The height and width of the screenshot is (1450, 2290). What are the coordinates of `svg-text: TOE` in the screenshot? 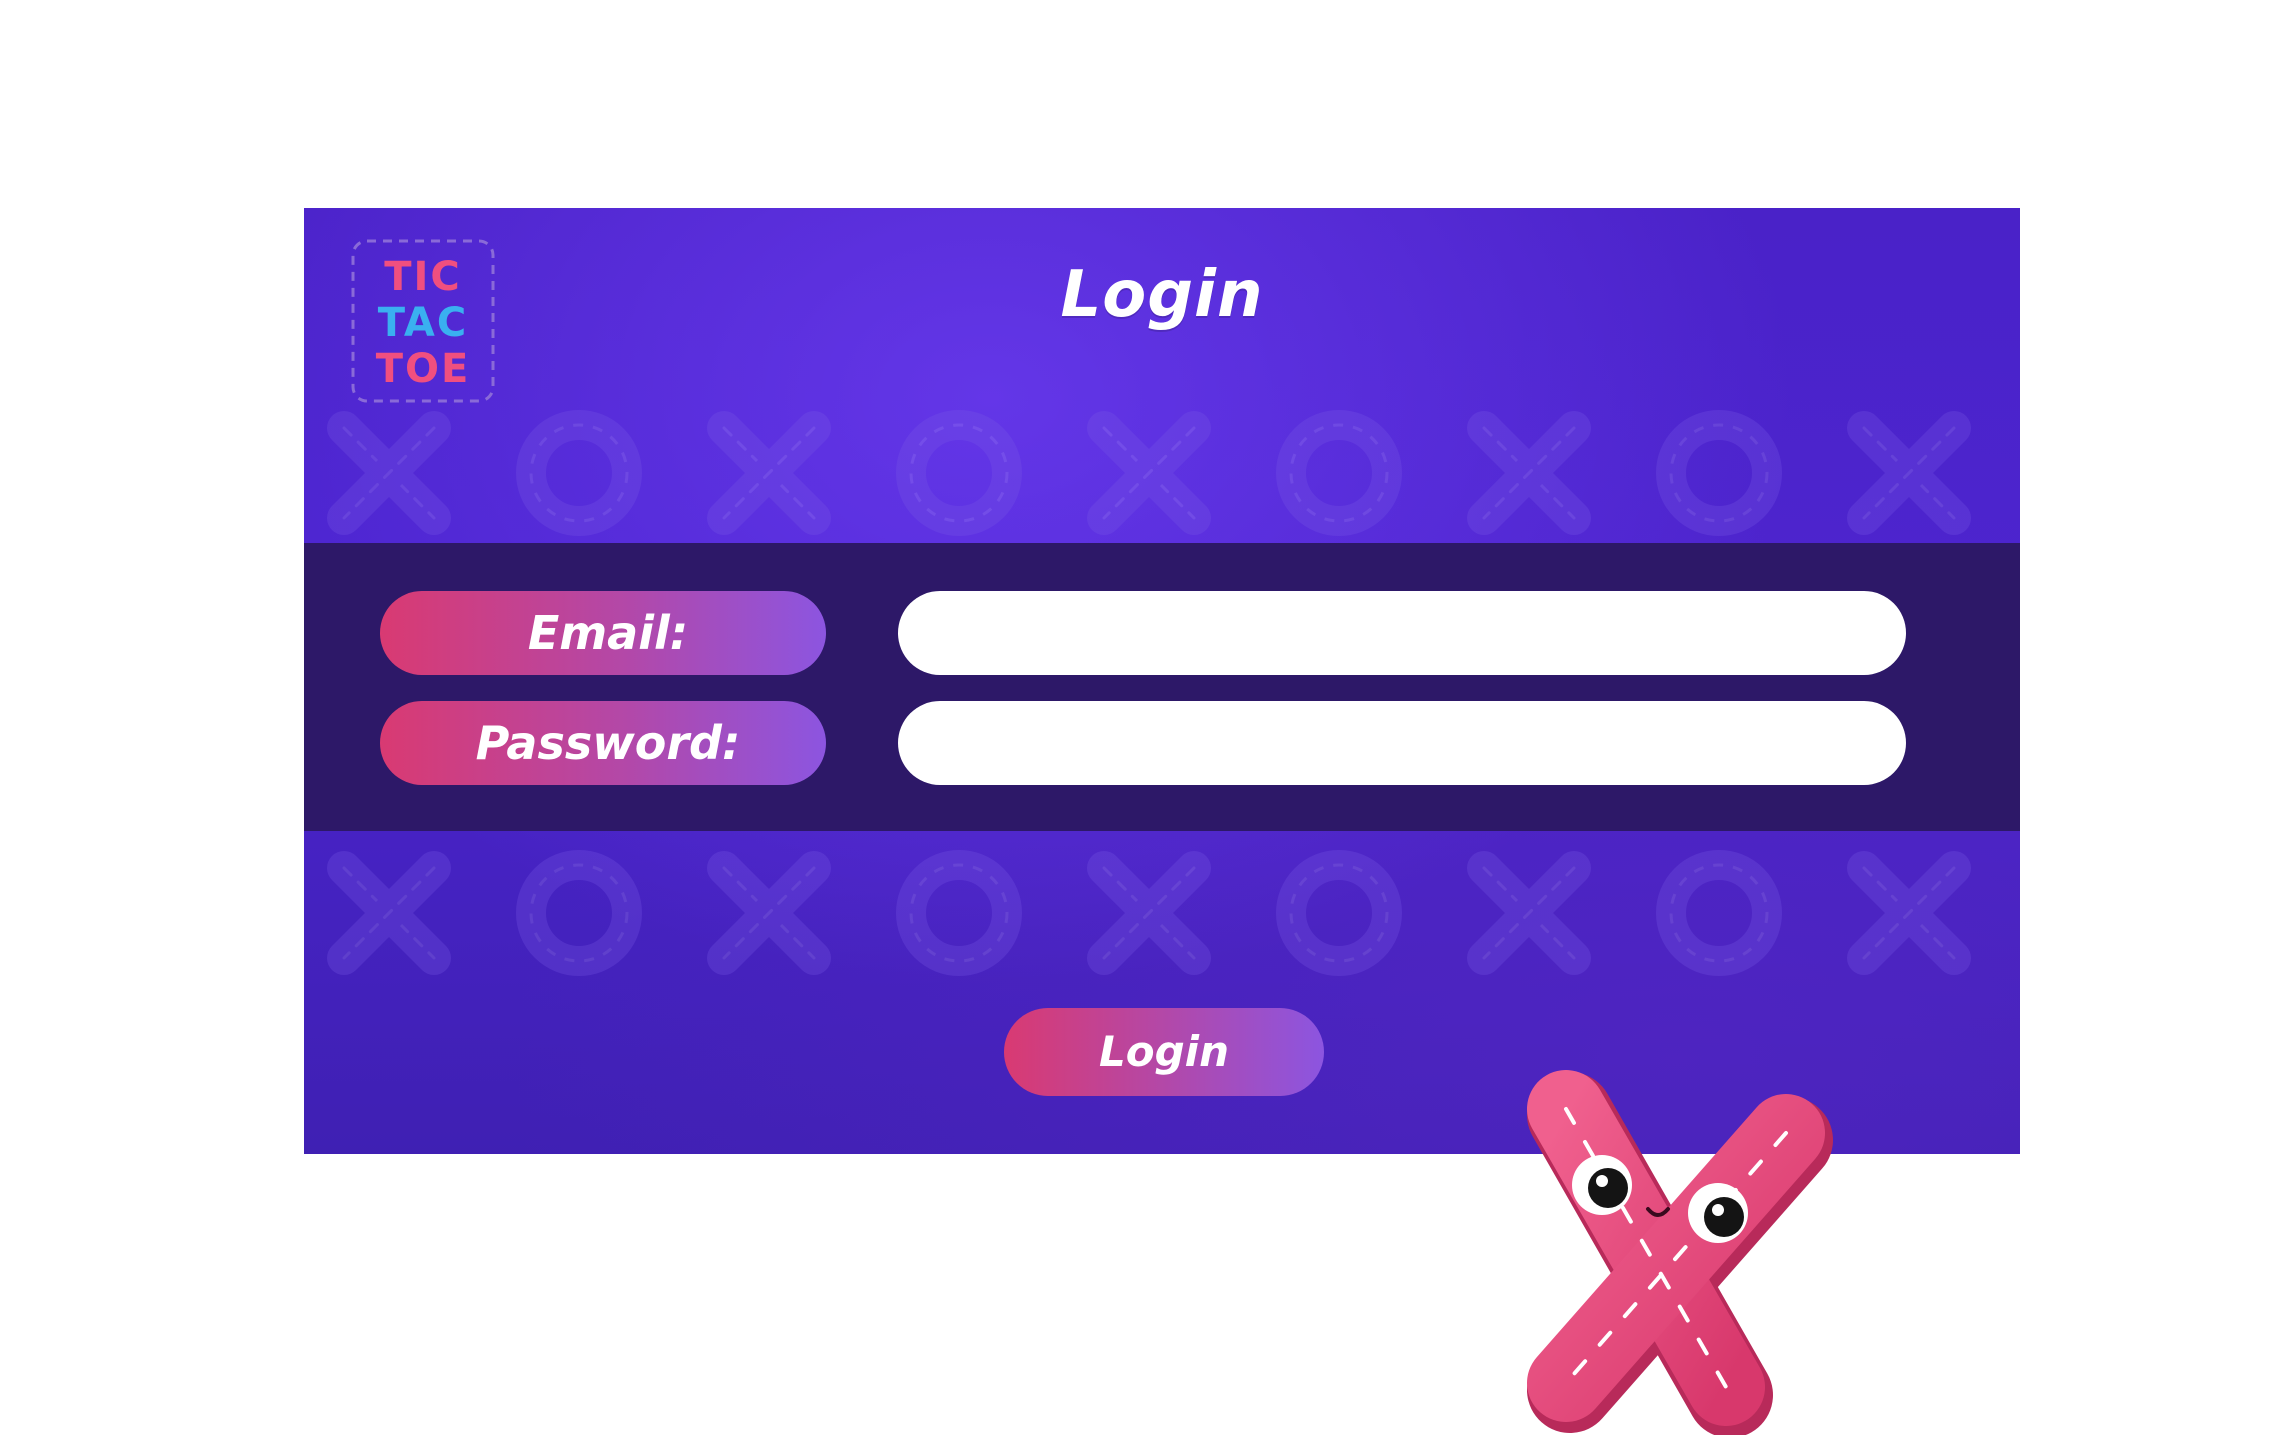 It's located at (423, 369).